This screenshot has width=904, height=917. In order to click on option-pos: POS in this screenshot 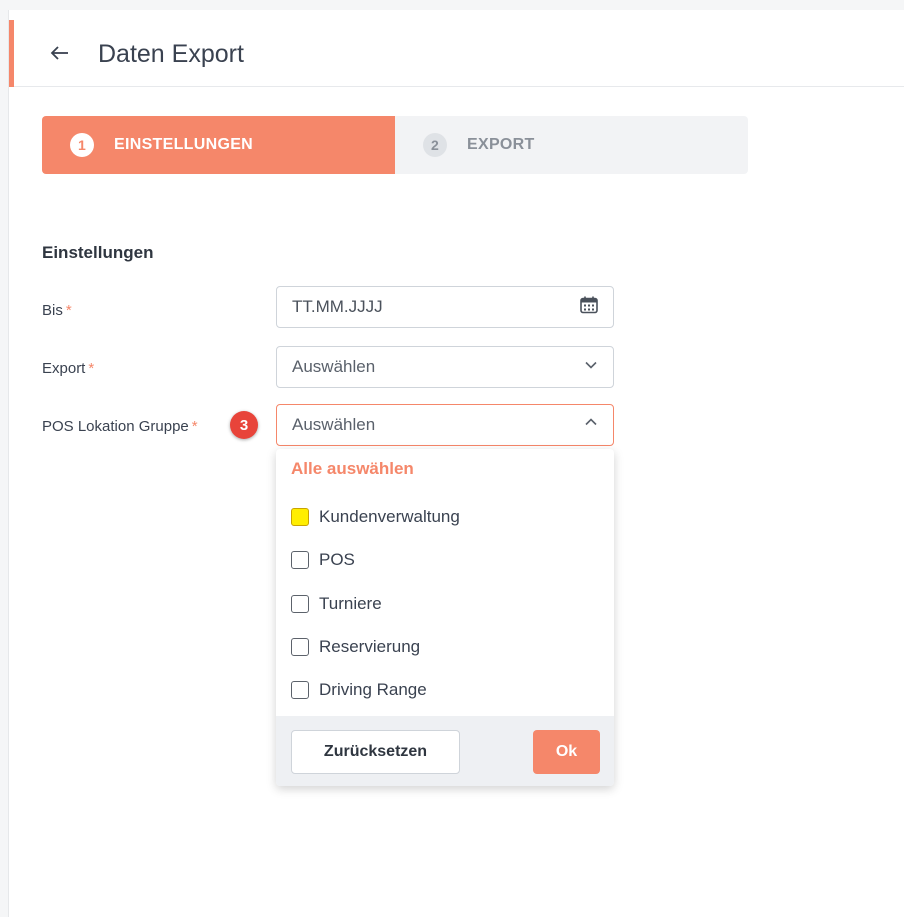, I will do `click(323, 560)`.